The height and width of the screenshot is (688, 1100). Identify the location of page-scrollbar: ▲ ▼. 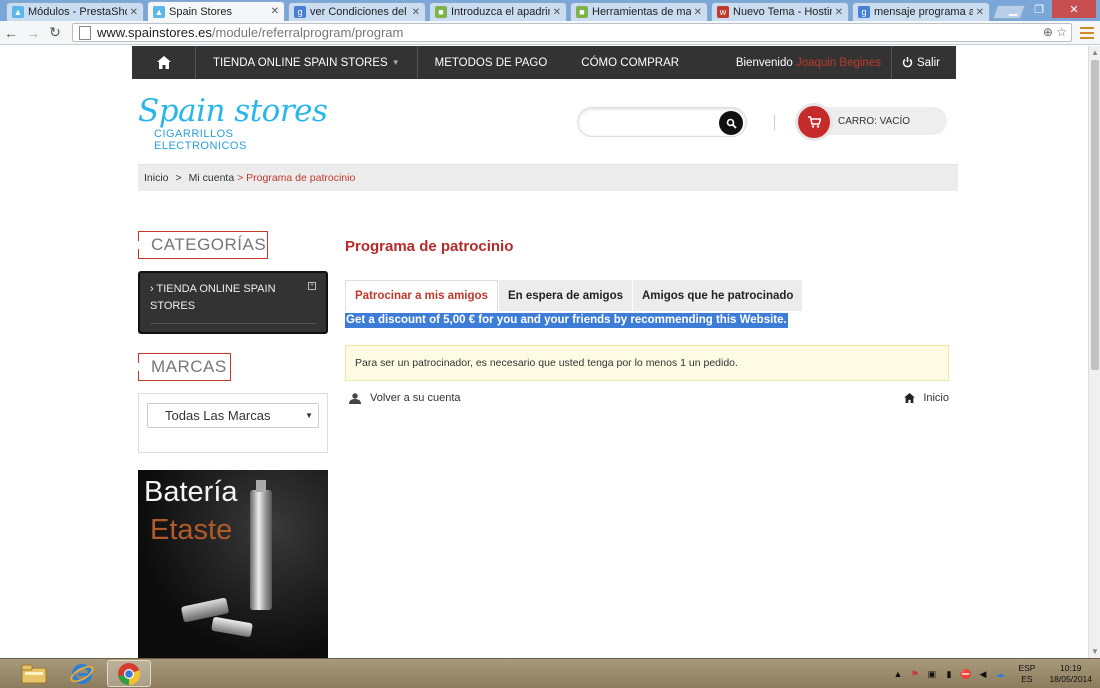
(1094, 352).